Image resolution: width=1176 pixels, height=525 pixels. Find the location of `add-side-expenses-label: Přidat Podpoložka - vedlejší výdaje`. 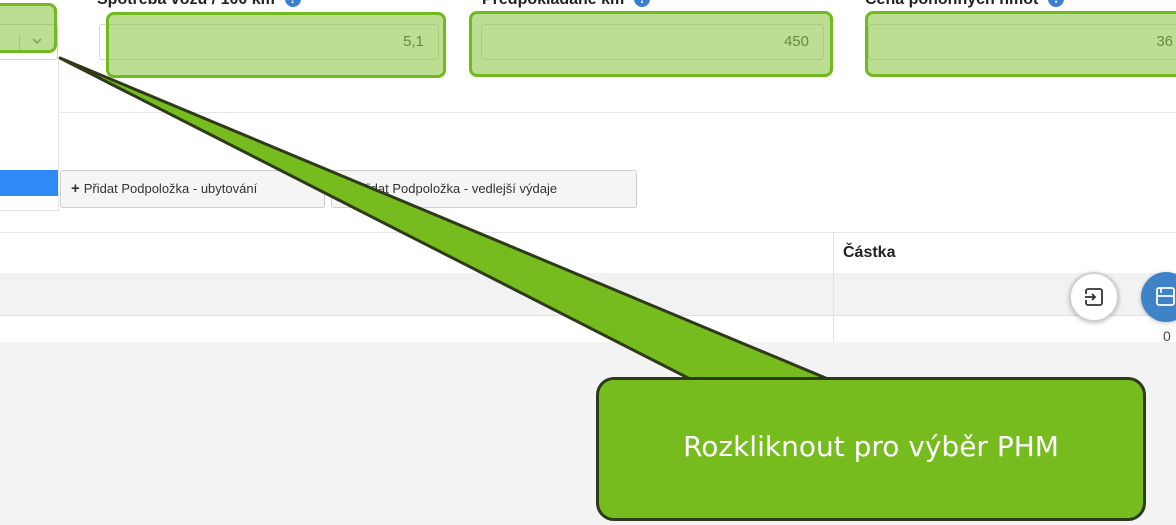

add-side-expenses-label: Přidat Podpoložka - vedlejší výdaje is located at coordinates (456, 188).